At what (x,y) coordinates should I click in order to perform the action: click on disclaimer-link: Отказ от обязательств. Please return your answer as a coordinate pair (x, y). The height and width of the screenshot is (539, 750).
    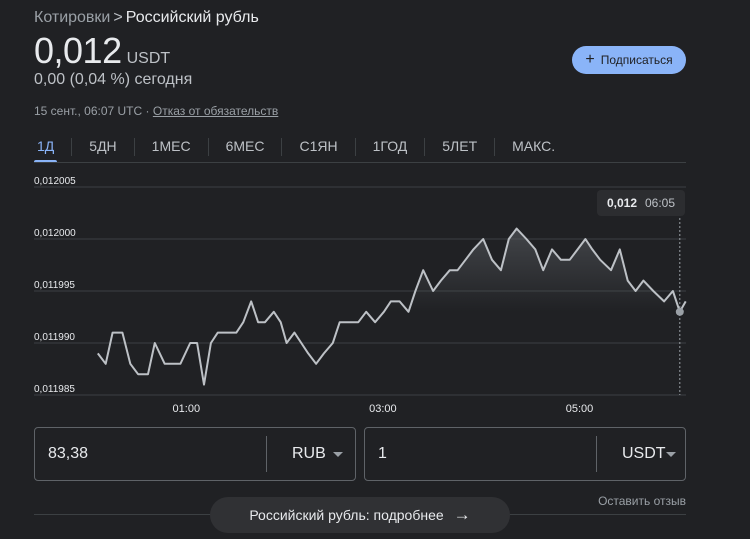
    Looking at the image, I should click on (215, 111).